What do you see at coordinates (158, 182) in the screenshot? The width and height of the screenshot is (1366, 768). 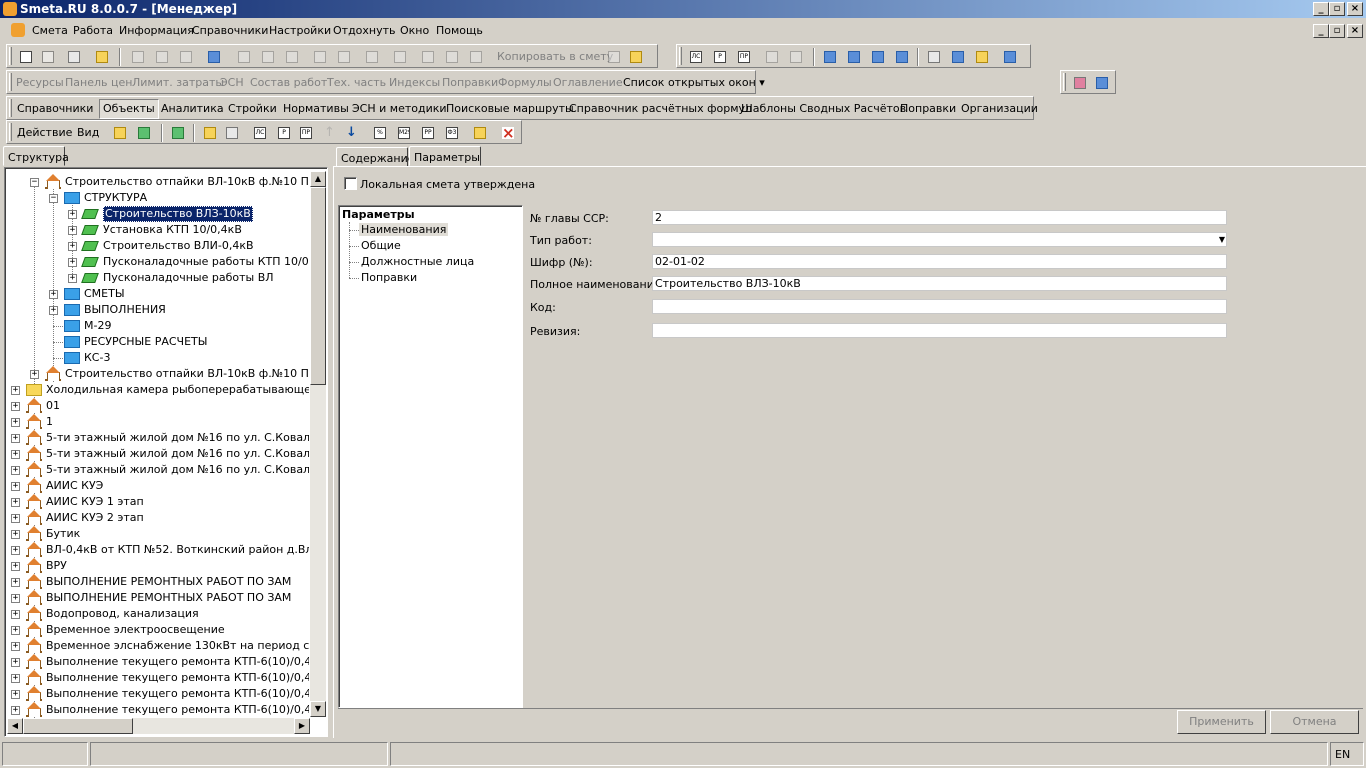 I see `tree-row: − Строительство отпайки ВЛ-10кВ ф.№10 ПС` at bounding box center [158, 182].